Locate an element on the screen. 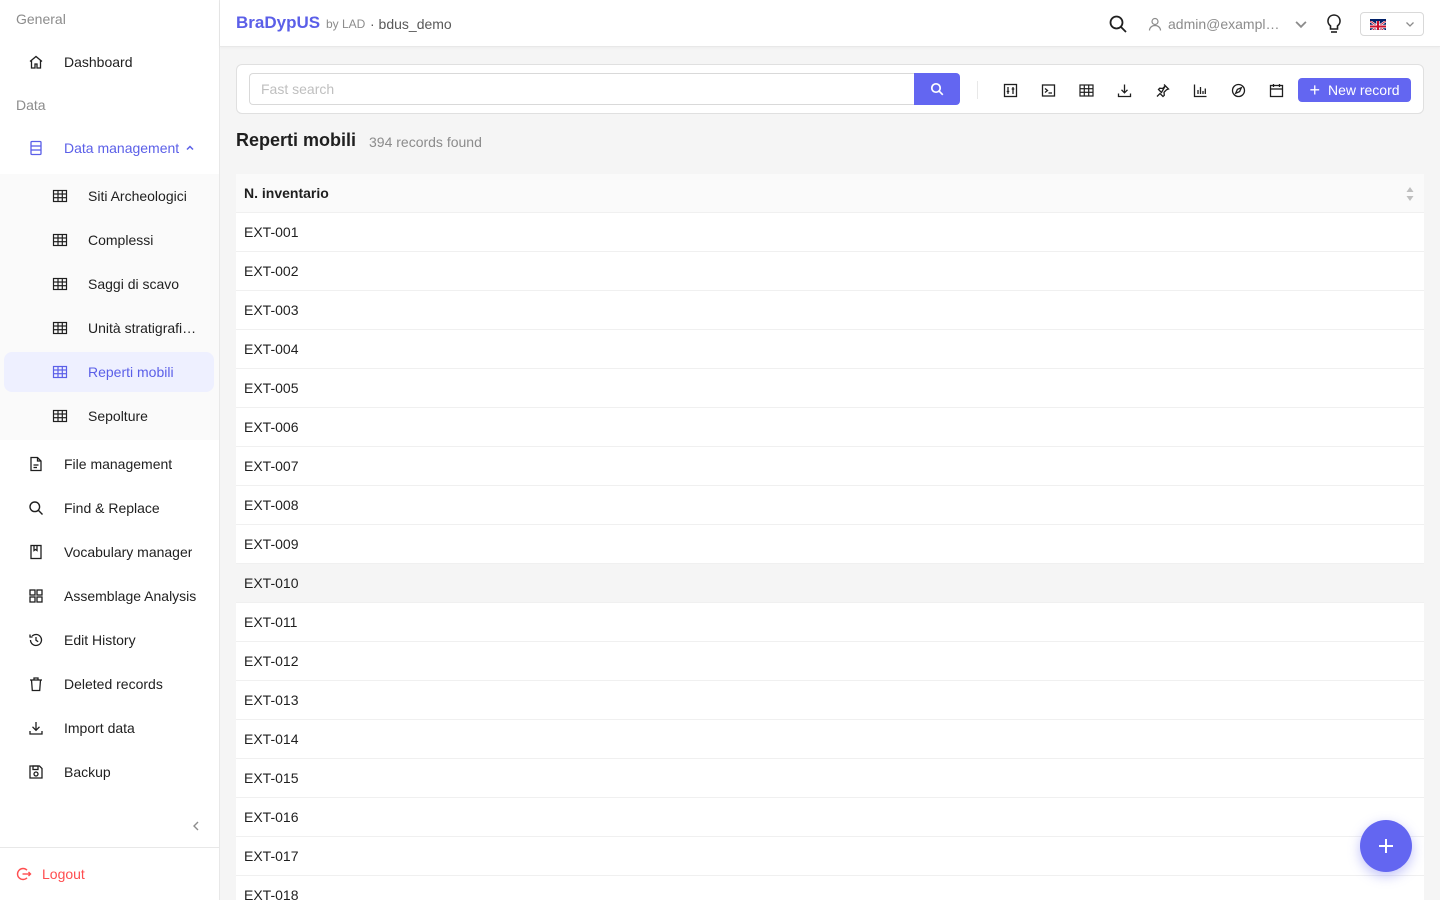 This screenshot has height=900, width=1440. calendar-button is located at coordinates (1276, 90).